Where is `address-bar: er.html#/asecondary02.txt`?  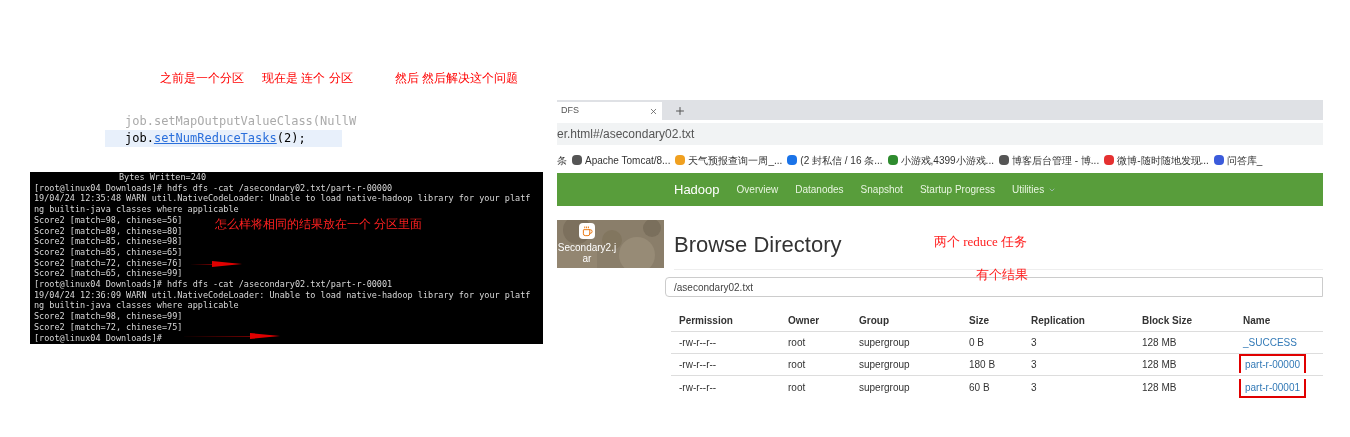
address-bar: er.html#/asecondary02.txt is located at coordinates (940, 133).